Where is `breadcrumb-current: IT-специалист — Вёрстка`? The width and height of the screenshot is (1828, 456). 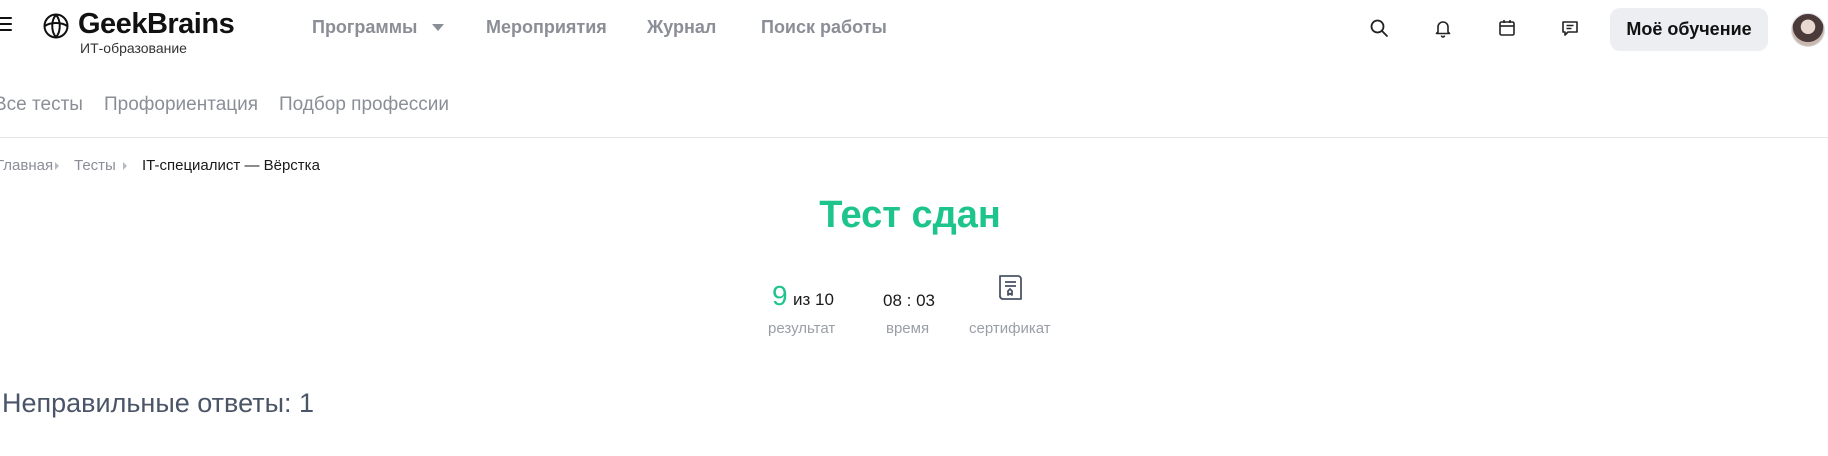 breadcrumb-current: IT-специалист — Вёрстка is located at coordinates (231, 165).